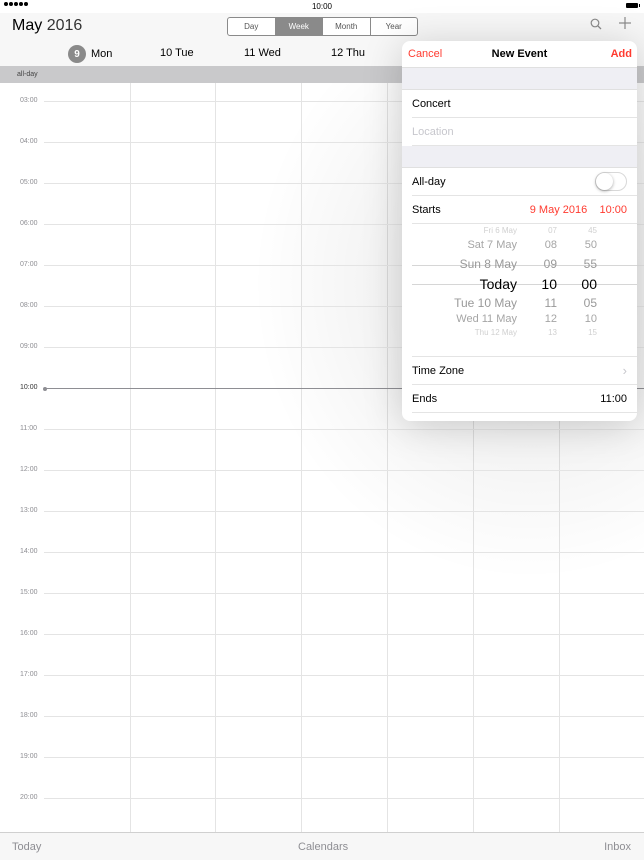 The image size is (644, 860). What do you see at coordinates (596, 26) in the screenshot?
I see `search-icon` at bounding box center [596, 26].